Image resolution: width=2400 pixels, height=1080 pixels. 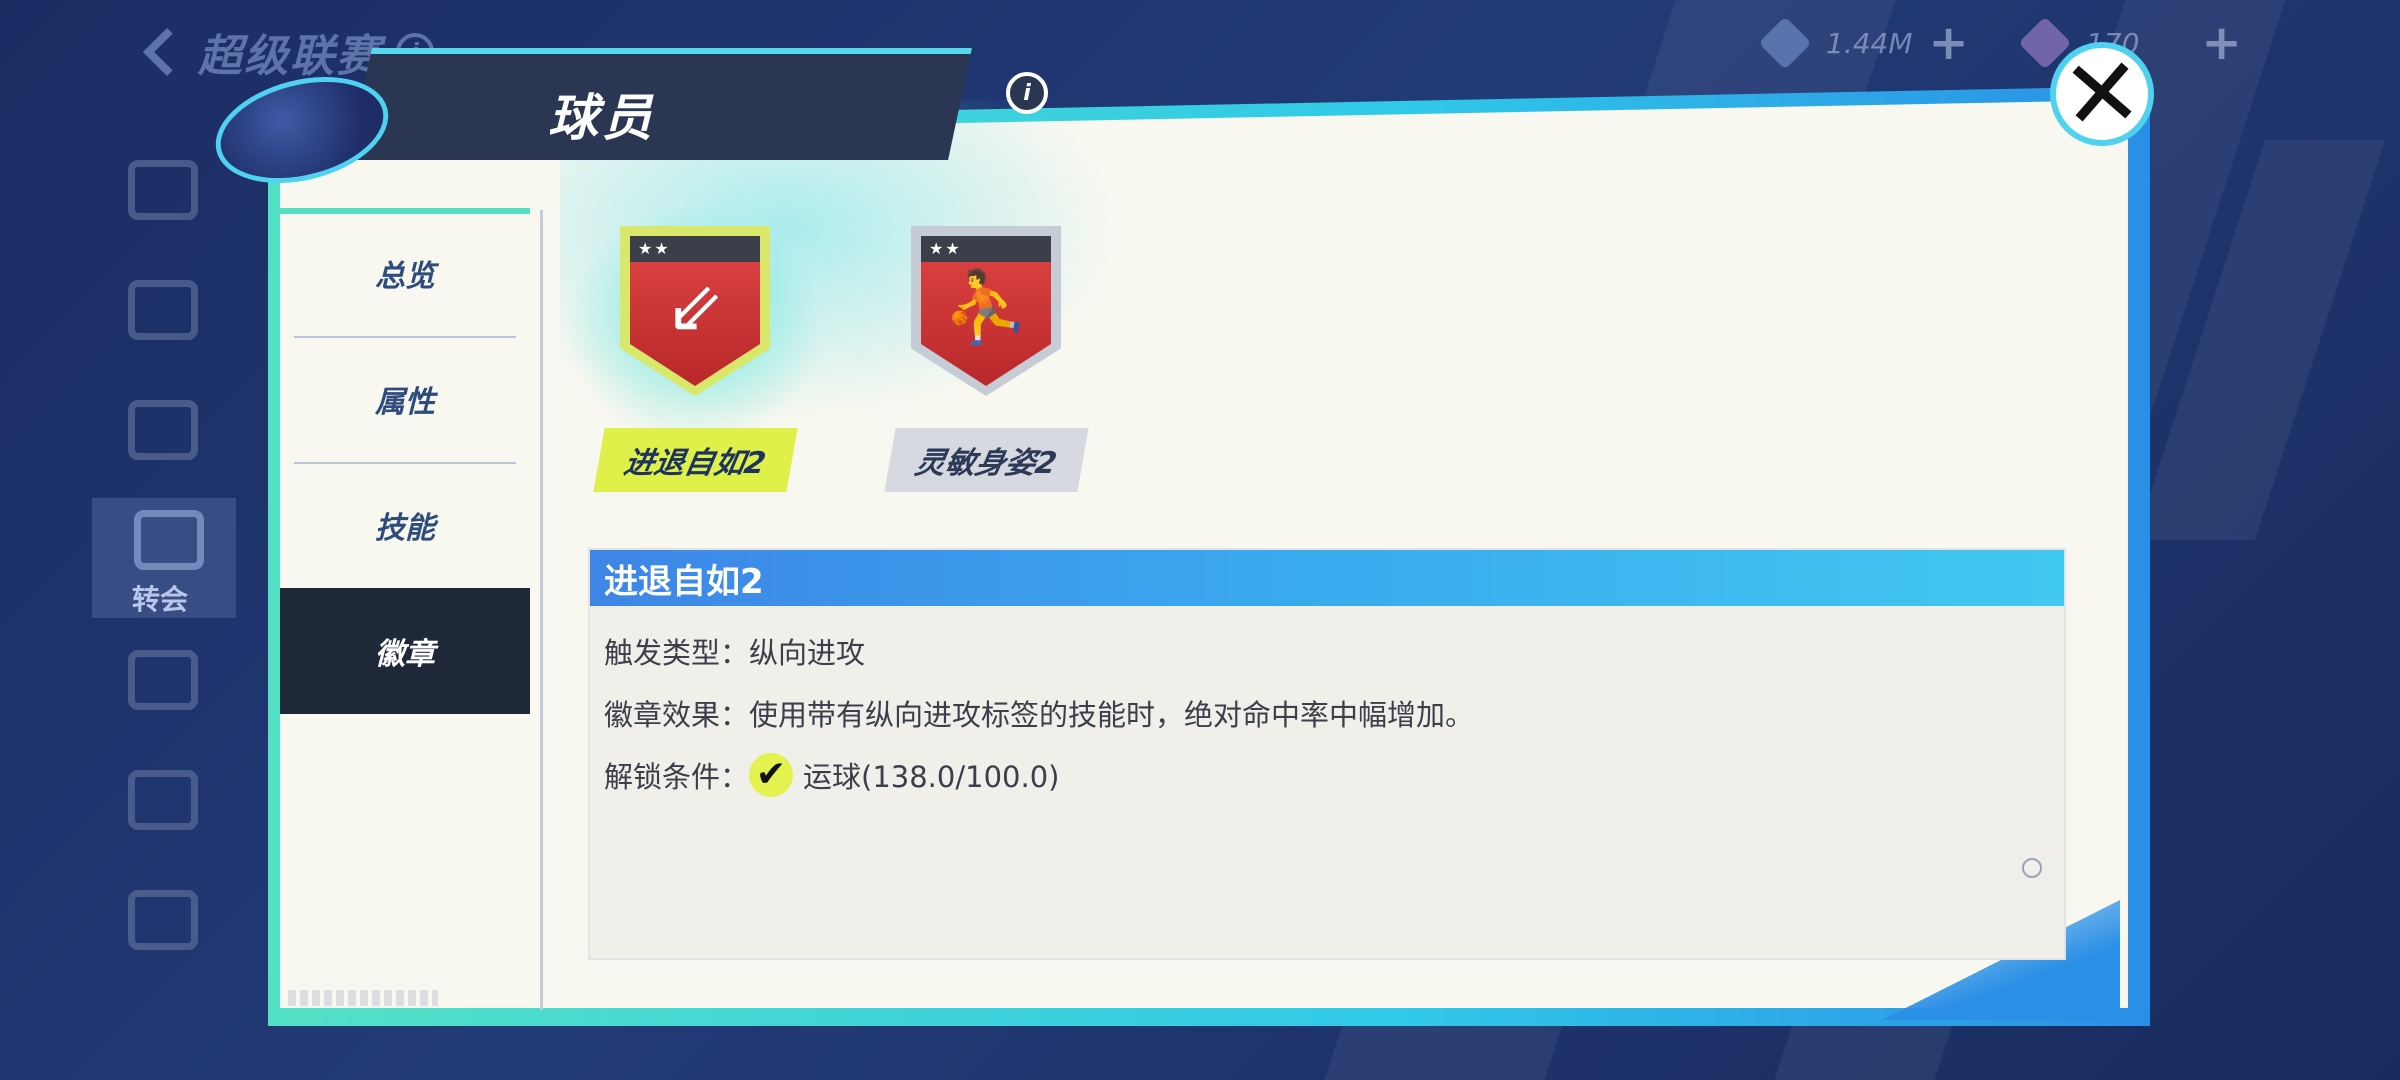 What do you see at coordinates (1327, 775) in the screenshot?
I see `detail-row-unlock: 解锁条件： ✔ 运球(138.0/100.0)` at bounding box center [1327, 775].